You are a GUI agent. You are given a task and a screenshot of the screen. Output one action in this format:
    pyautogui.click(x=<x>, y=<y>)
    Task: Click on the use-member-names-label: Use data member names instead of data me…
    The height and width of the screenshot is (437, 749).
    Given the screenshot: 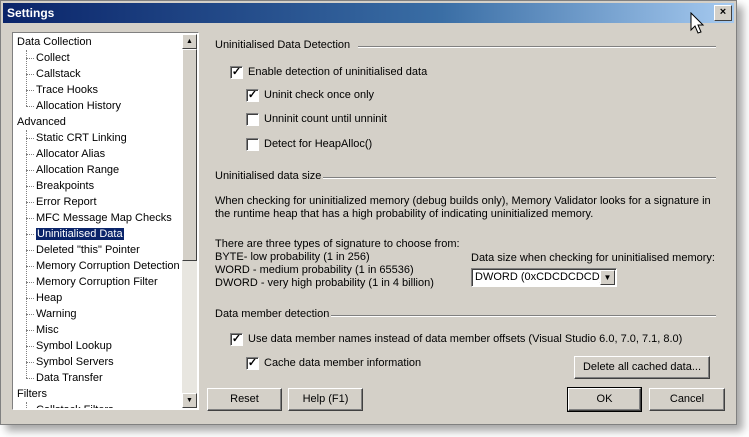 What is the action you would take?
    pyautogui.click(x=465, y=339)
    